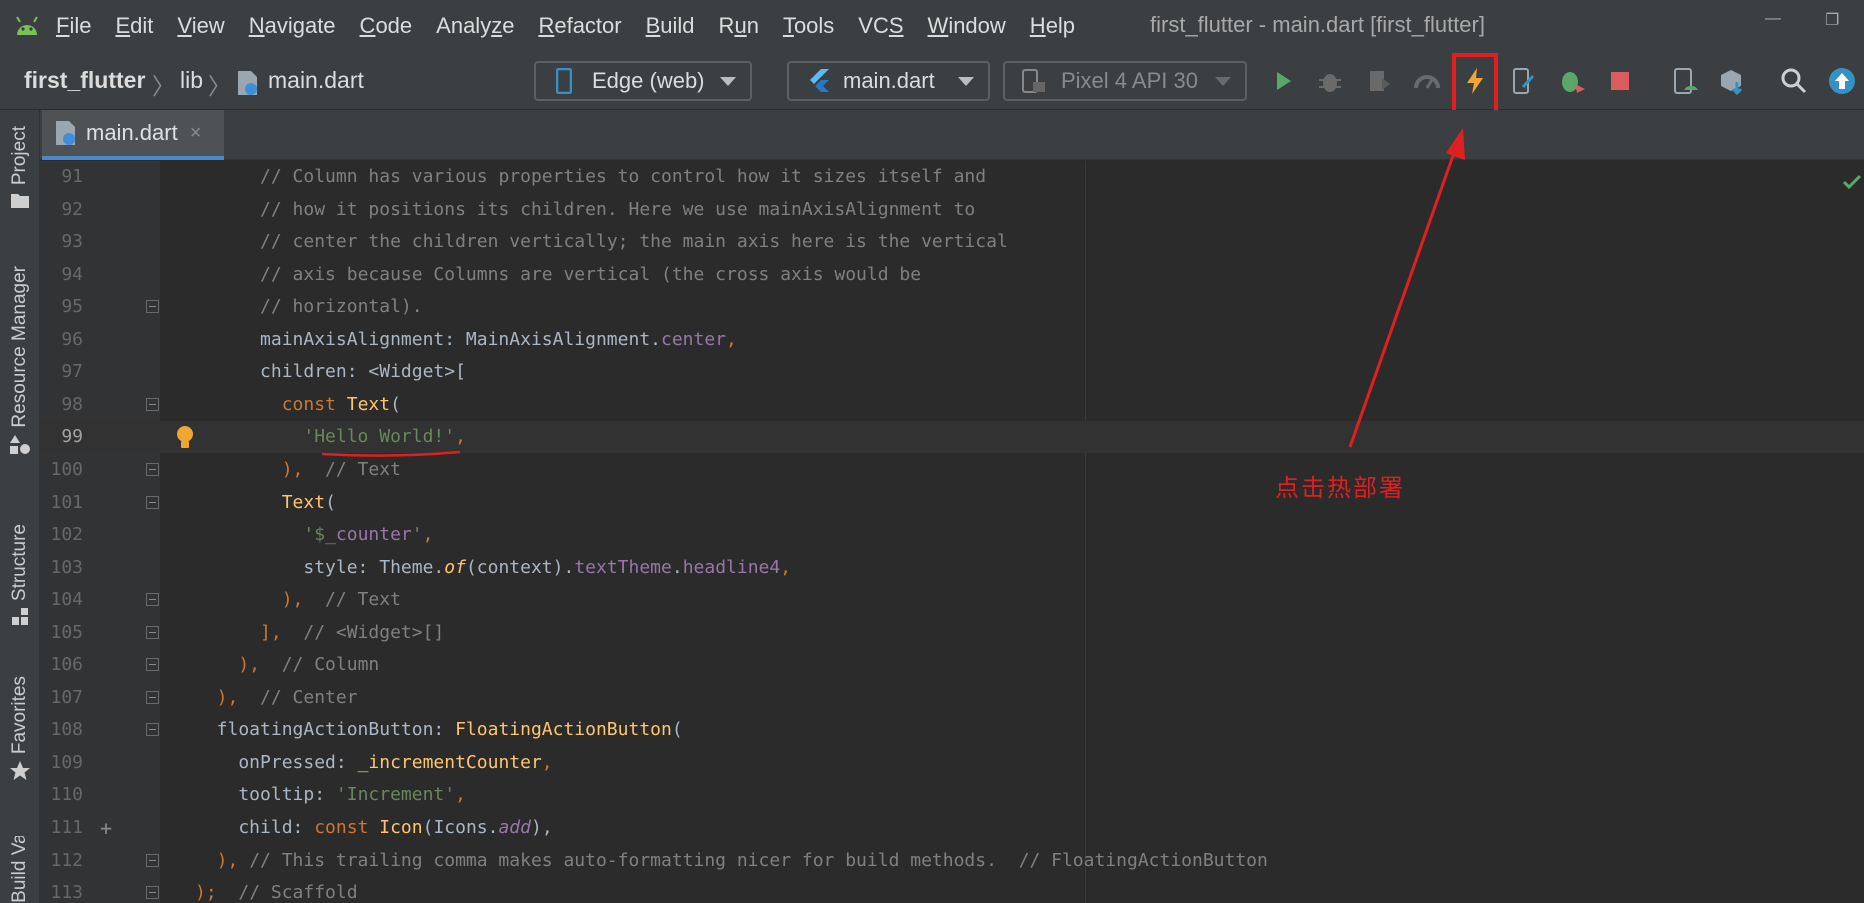 This screenshot has width=1864, height=903. What do you see at coordinates (20, 869) in the screenshot?
I see `build-variants-tool-tab: Build Variants` at bounding box center [20, 869].